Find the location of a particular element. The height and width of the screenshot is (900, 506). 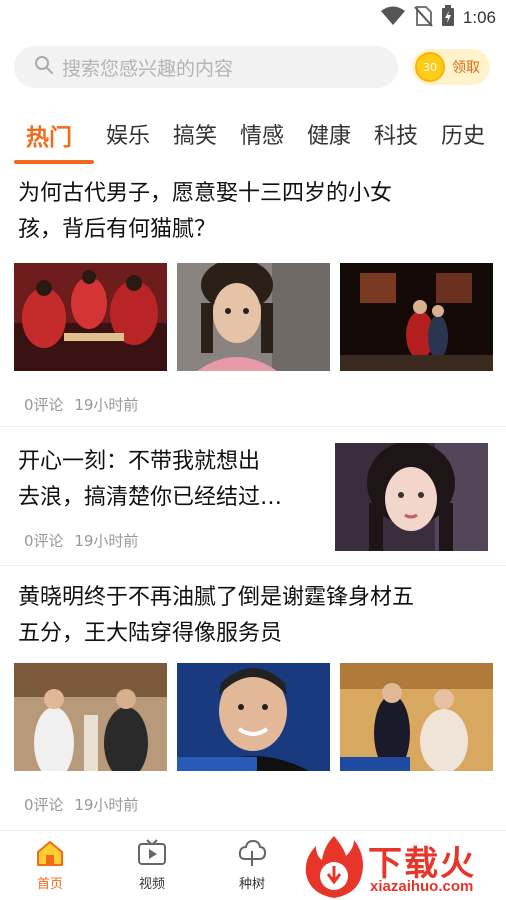

status-time: 1:06 is located at coordinates (479, 17).